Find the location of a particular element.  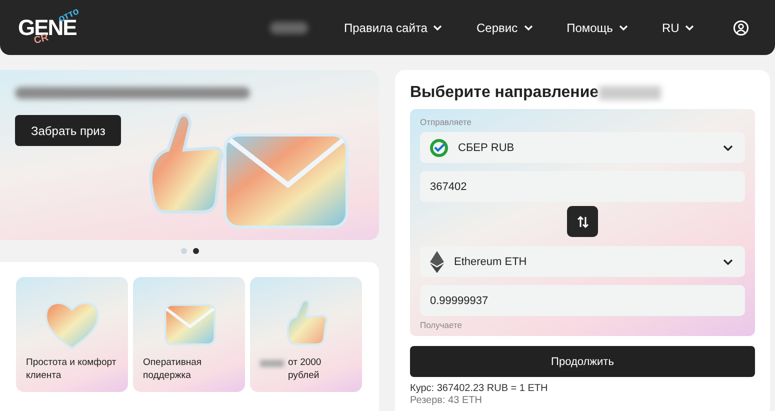

send-amount-field: 367402 is located at coordinates (582, 186).